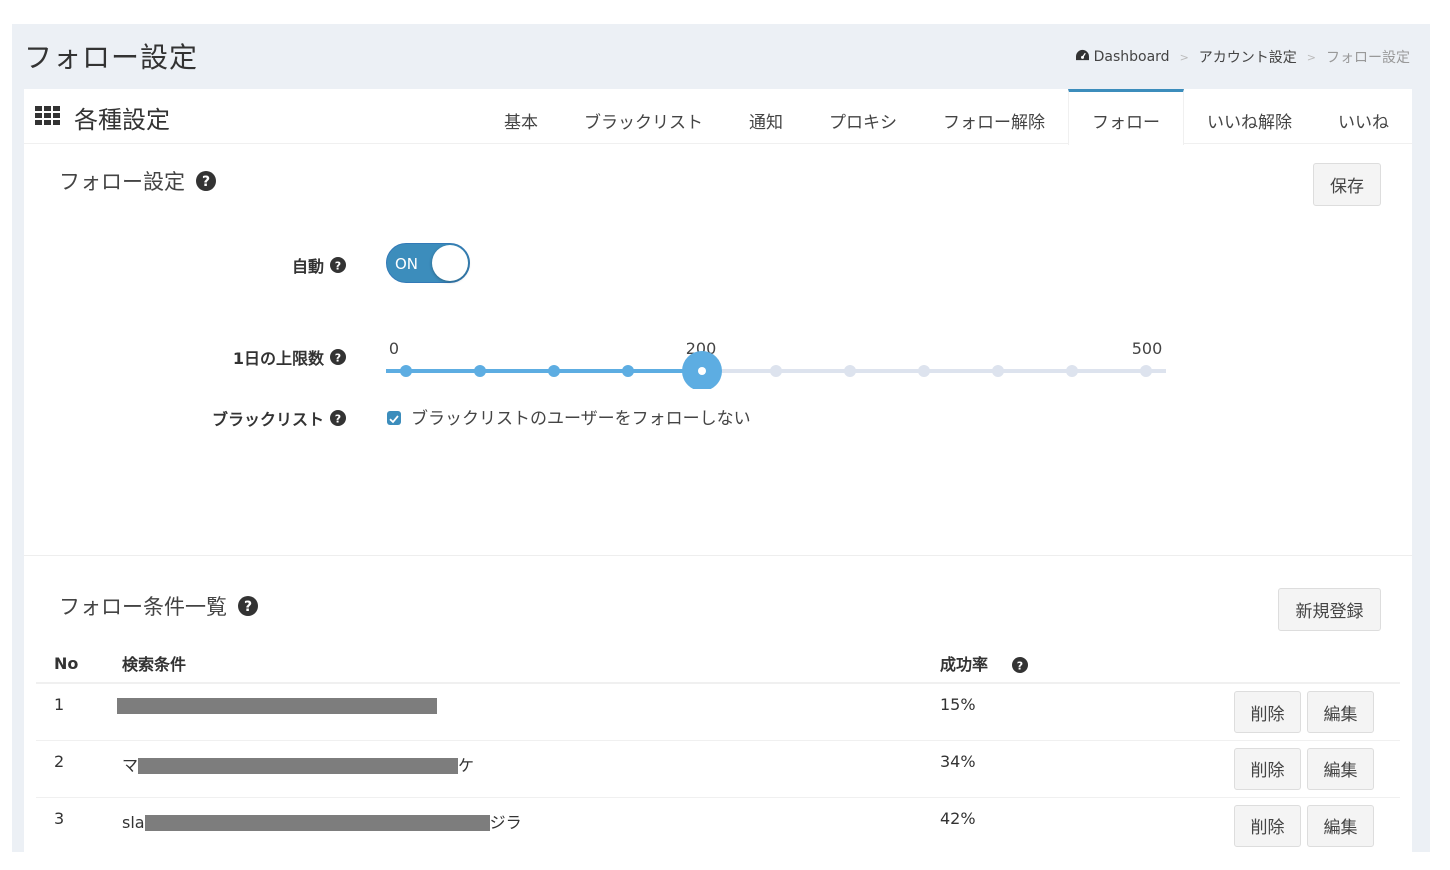 This screenshot has height=870, width=1450. Describe the element at coordinates (122, 182) in the screenshot. I see `follow-settings-title-text: フォロー設定` at that location.